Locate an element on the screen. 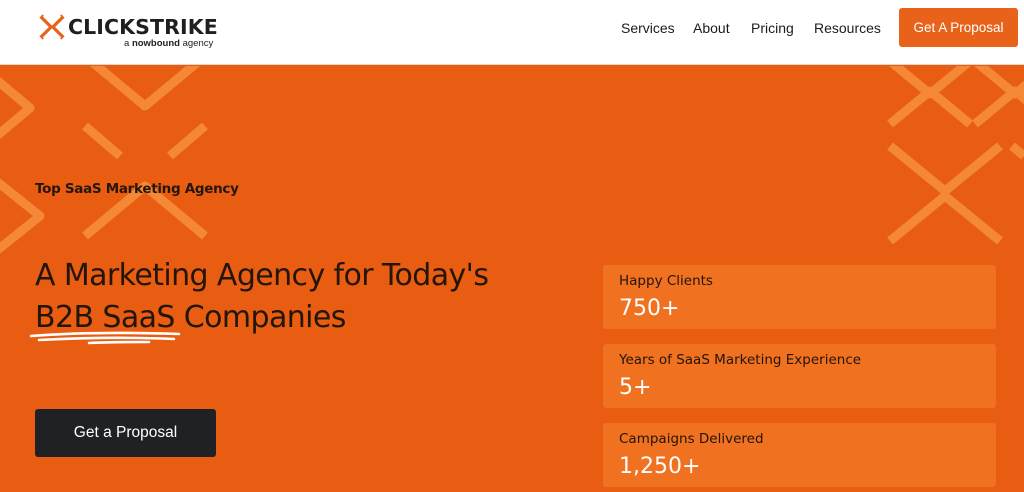 Image resolution: width=1024 pixels, height=492 pixels. get-proposal-header-button: Get A Proposal is located at coordinates (958, 27).